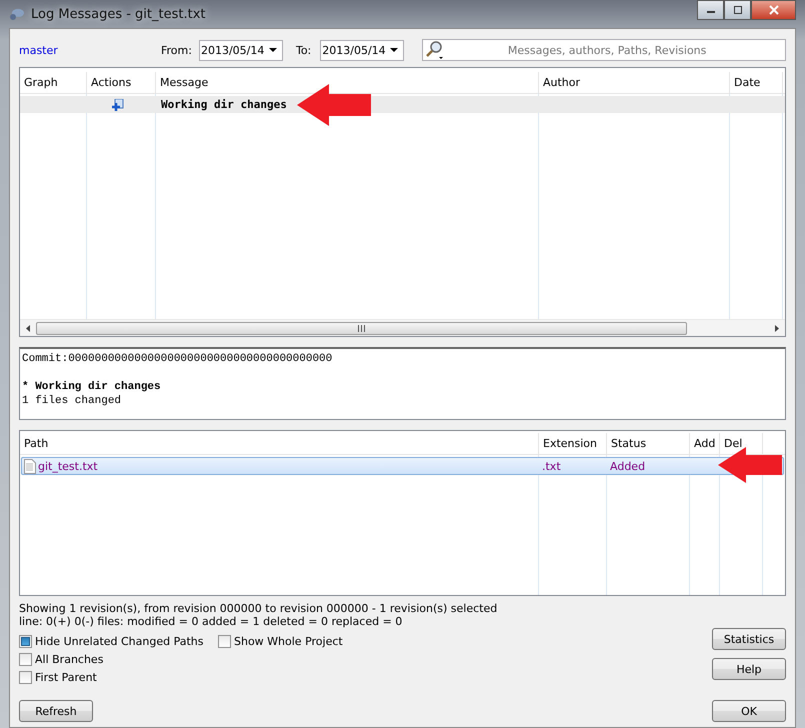 Image resolution: width=805 pixels, height=728 pixels. I want to click on column-header: Extension, so click(573, 443).